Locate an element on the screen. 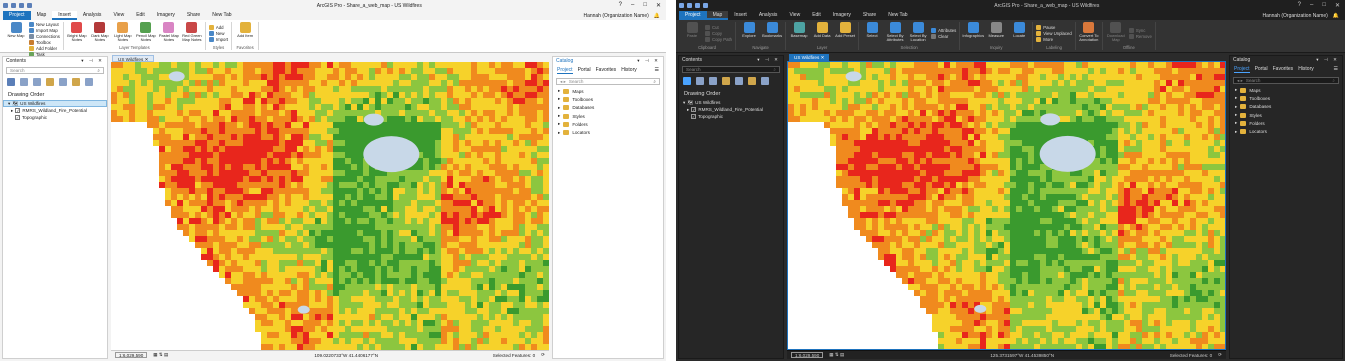 Image resolution: width=1345 pixels, height=361 pixels. tab-catalog-portal: Portal is located at coordinates (584, 70).